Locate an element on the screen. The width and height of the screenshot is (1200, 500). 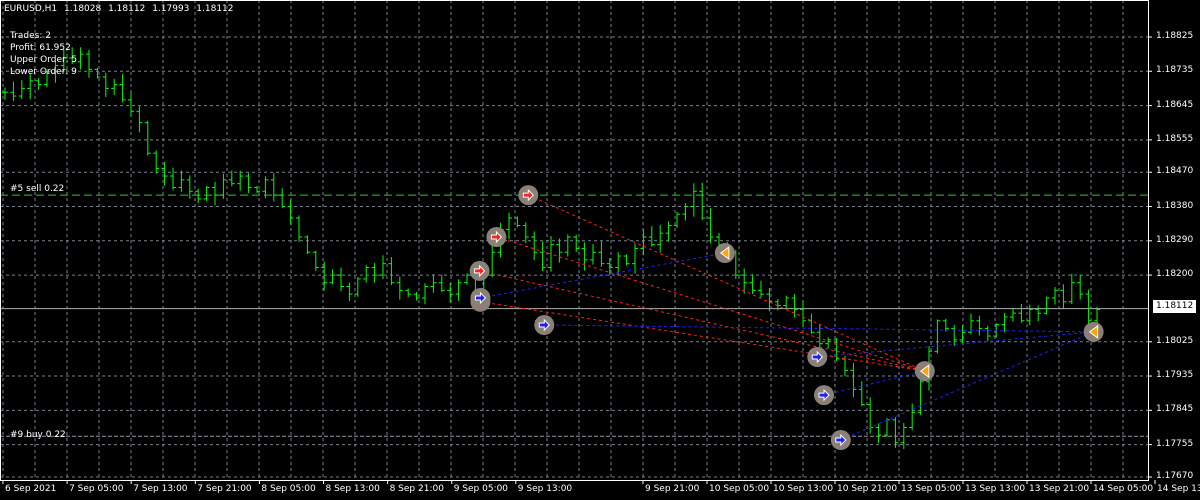
time-tick-label: 14 Sep 05:00 is located at coordinates (1123, 489).